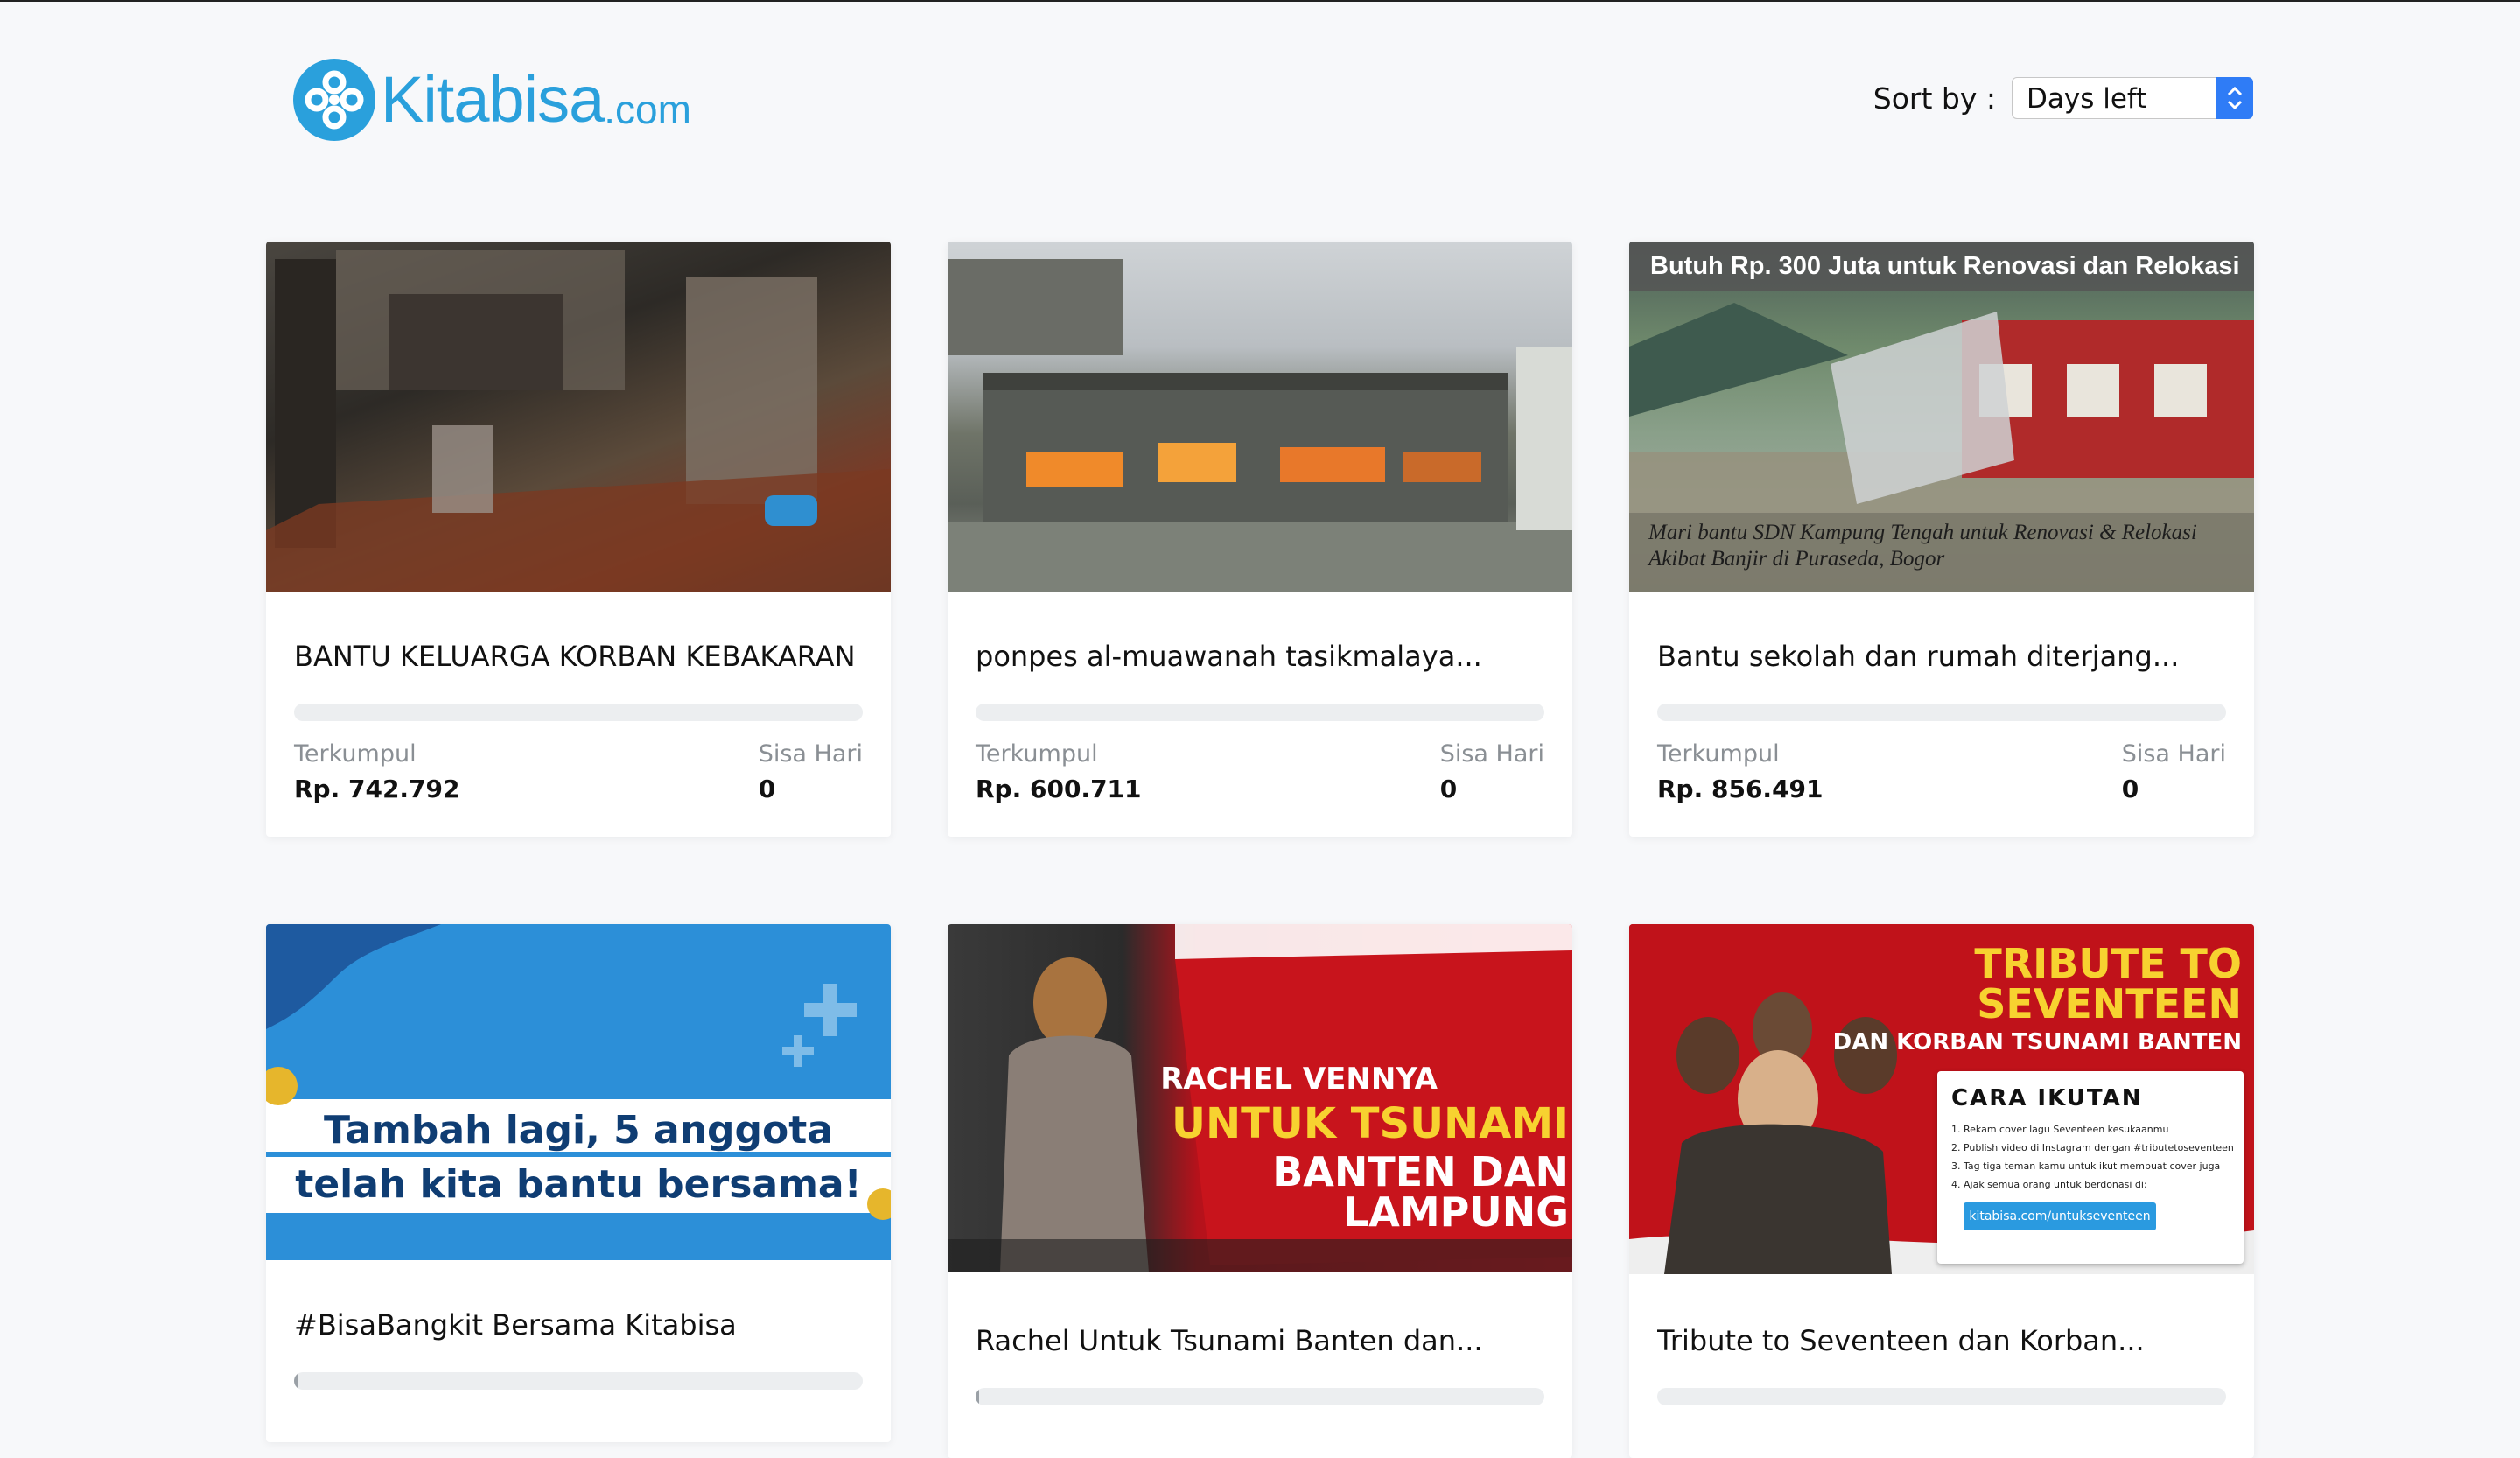 The width and height of the screenshot is (2520, 1458). I want to click on logo-suffix: .com, so click(647, 109).